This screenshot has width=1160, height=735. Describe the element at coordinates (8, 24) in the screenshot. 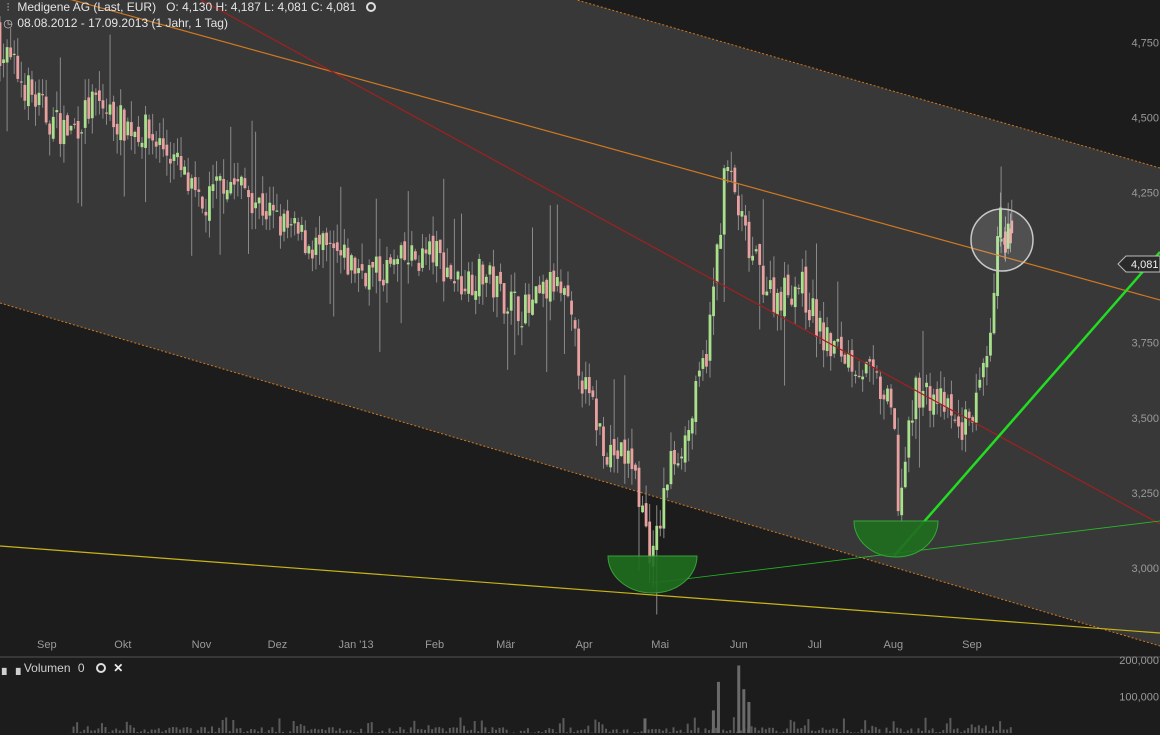

I see `clock-icon: ◷` at that location.